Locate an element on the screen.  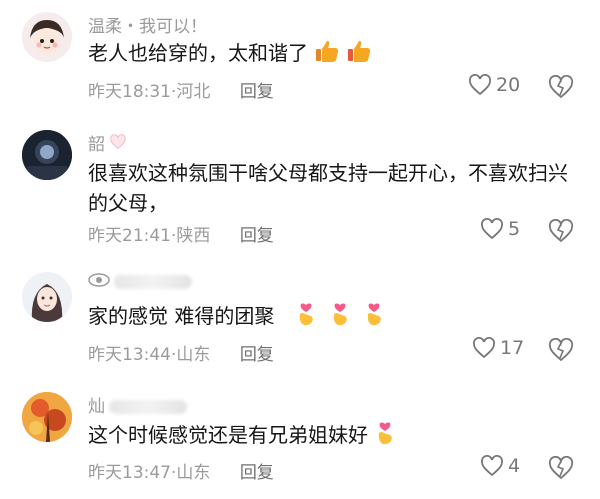
comment-meta: 昨天13:44·山东 回复 is located at coordinates (181, 355).